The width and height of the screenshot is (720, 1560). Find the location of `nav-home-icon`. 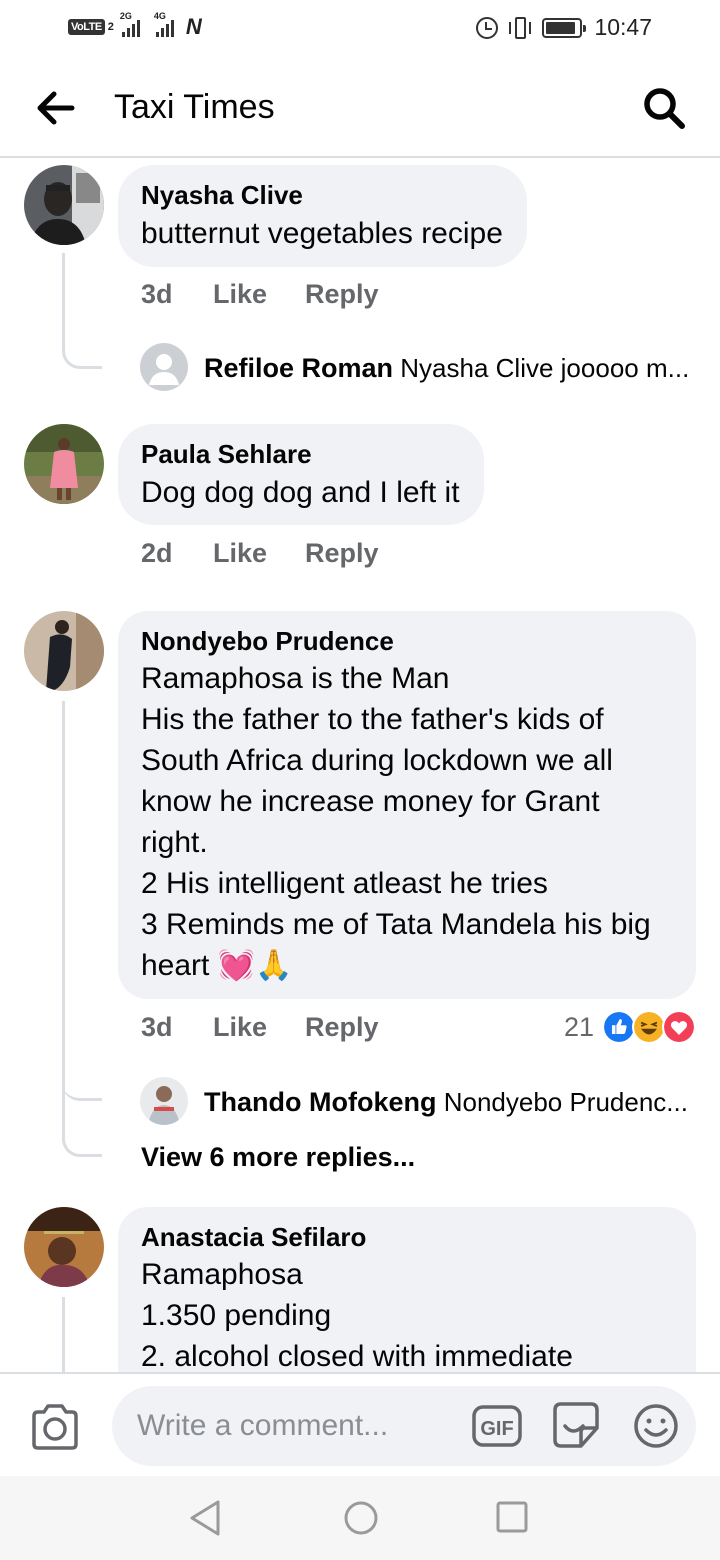

nav-home-icon is located at coordinates (361, 1518).